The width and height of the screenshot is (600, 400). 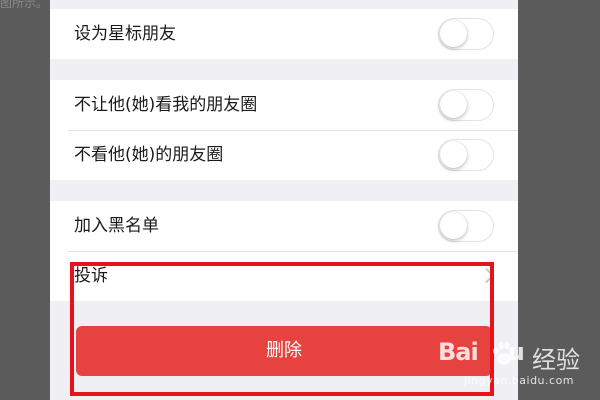 I want to click on blacklist-toggle, so click(x=466, y=226).